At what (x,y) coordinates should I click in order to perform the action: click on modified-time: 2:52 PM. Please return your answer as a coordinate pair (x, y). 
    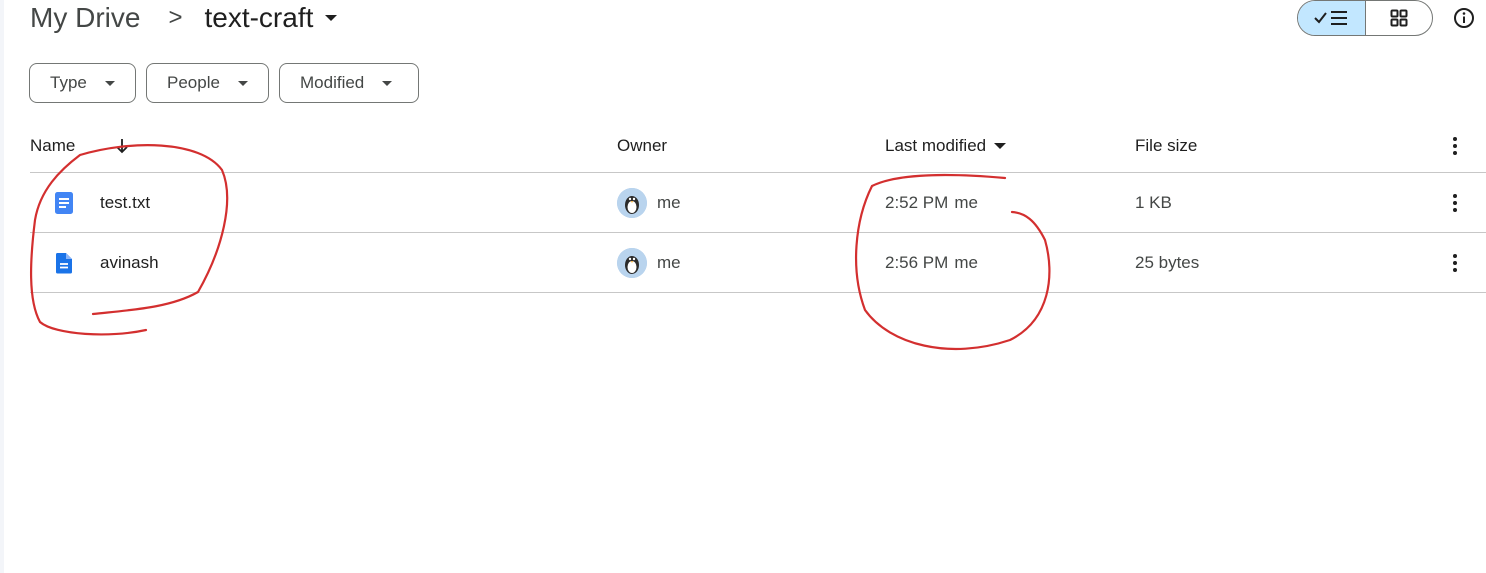
    Looking at the image, I should click on (917, 202).